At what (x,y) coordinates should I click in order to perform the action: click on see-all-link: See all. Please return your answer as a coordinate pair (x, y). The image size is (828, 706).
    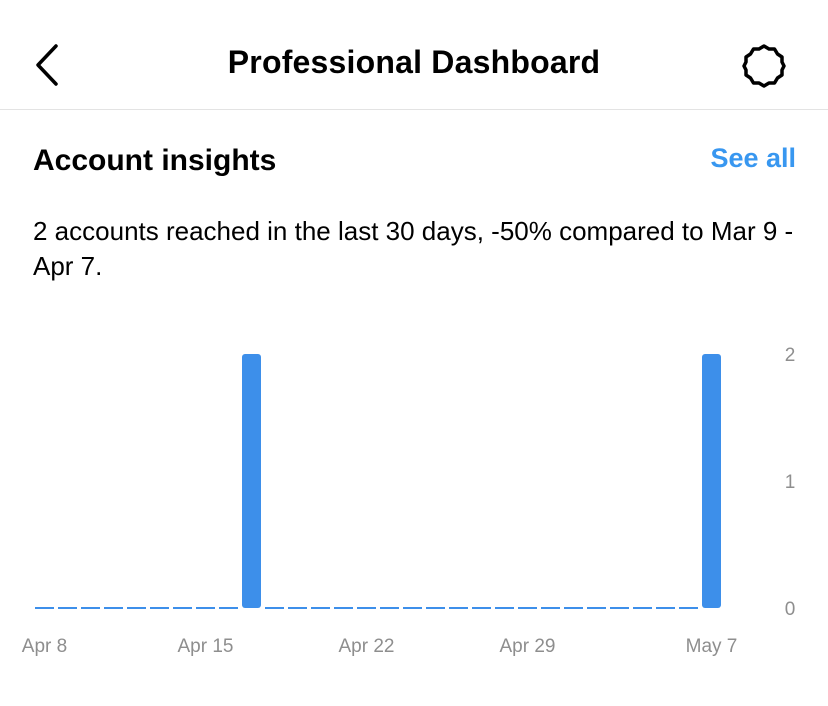
    Looking at the image, I should click on (753, 158).